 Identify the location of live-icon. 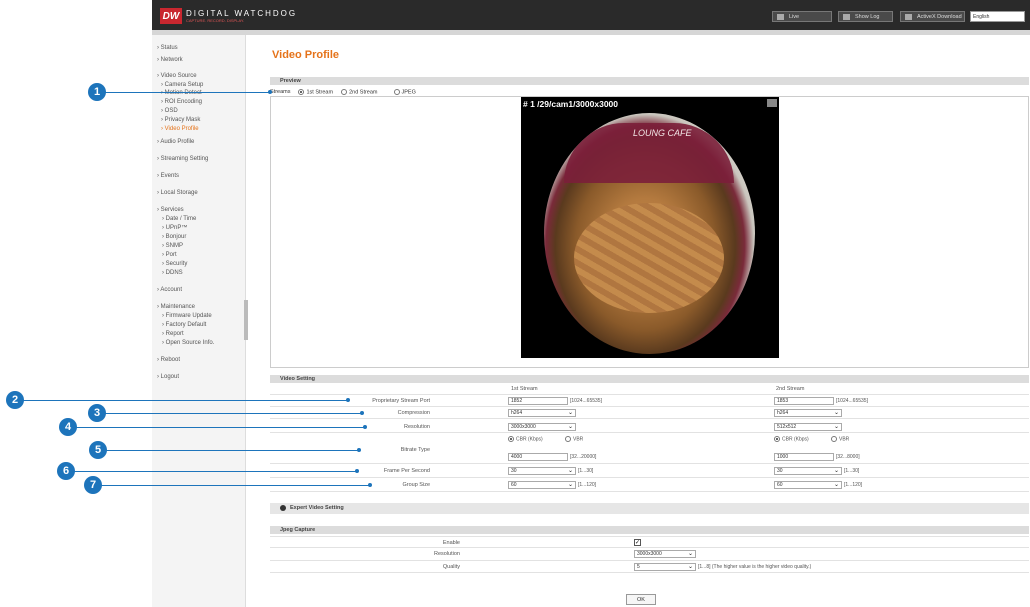
(780, 16).